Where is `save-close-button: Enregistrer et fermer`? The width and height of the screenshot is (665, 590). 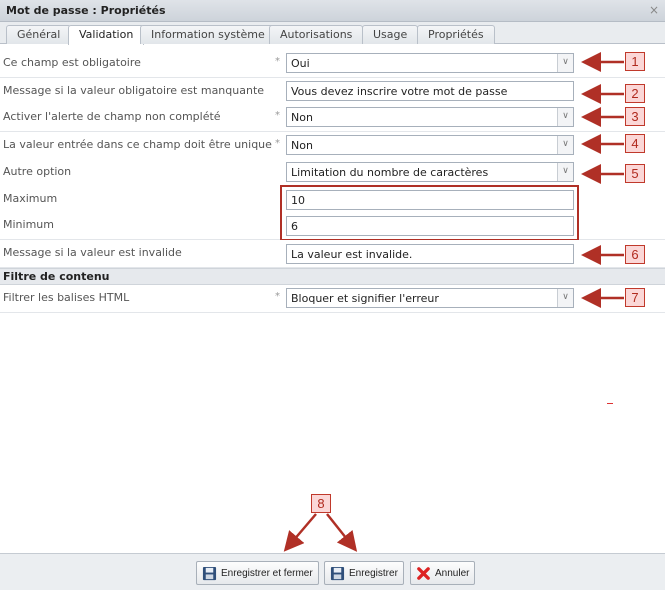 save-close-button: Enregistrer et fermer is located at coordinates (257, 573).